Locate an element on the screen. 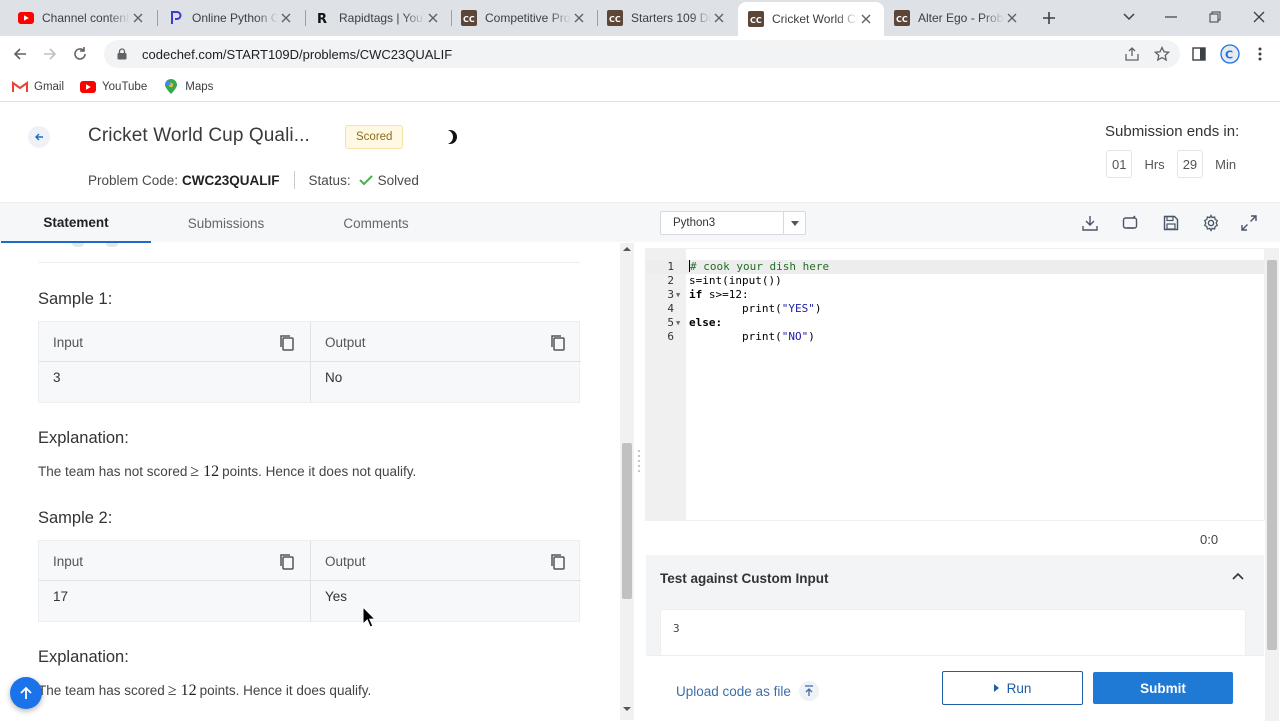  youtube-icon is located at coordinates (26, 18).